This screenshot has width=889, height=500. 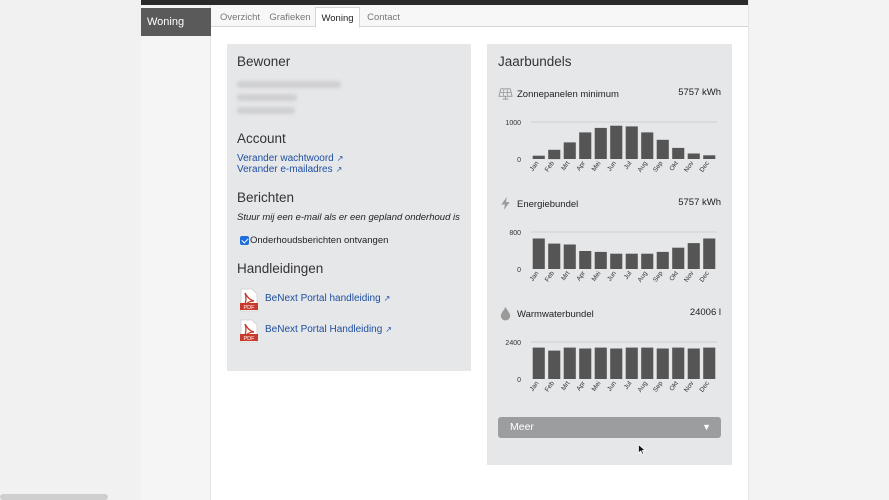 What do you see at coordinates (513, 343) in the screenshot?
I see `y-tick-label: 2400` at bounding box center [513, 343].